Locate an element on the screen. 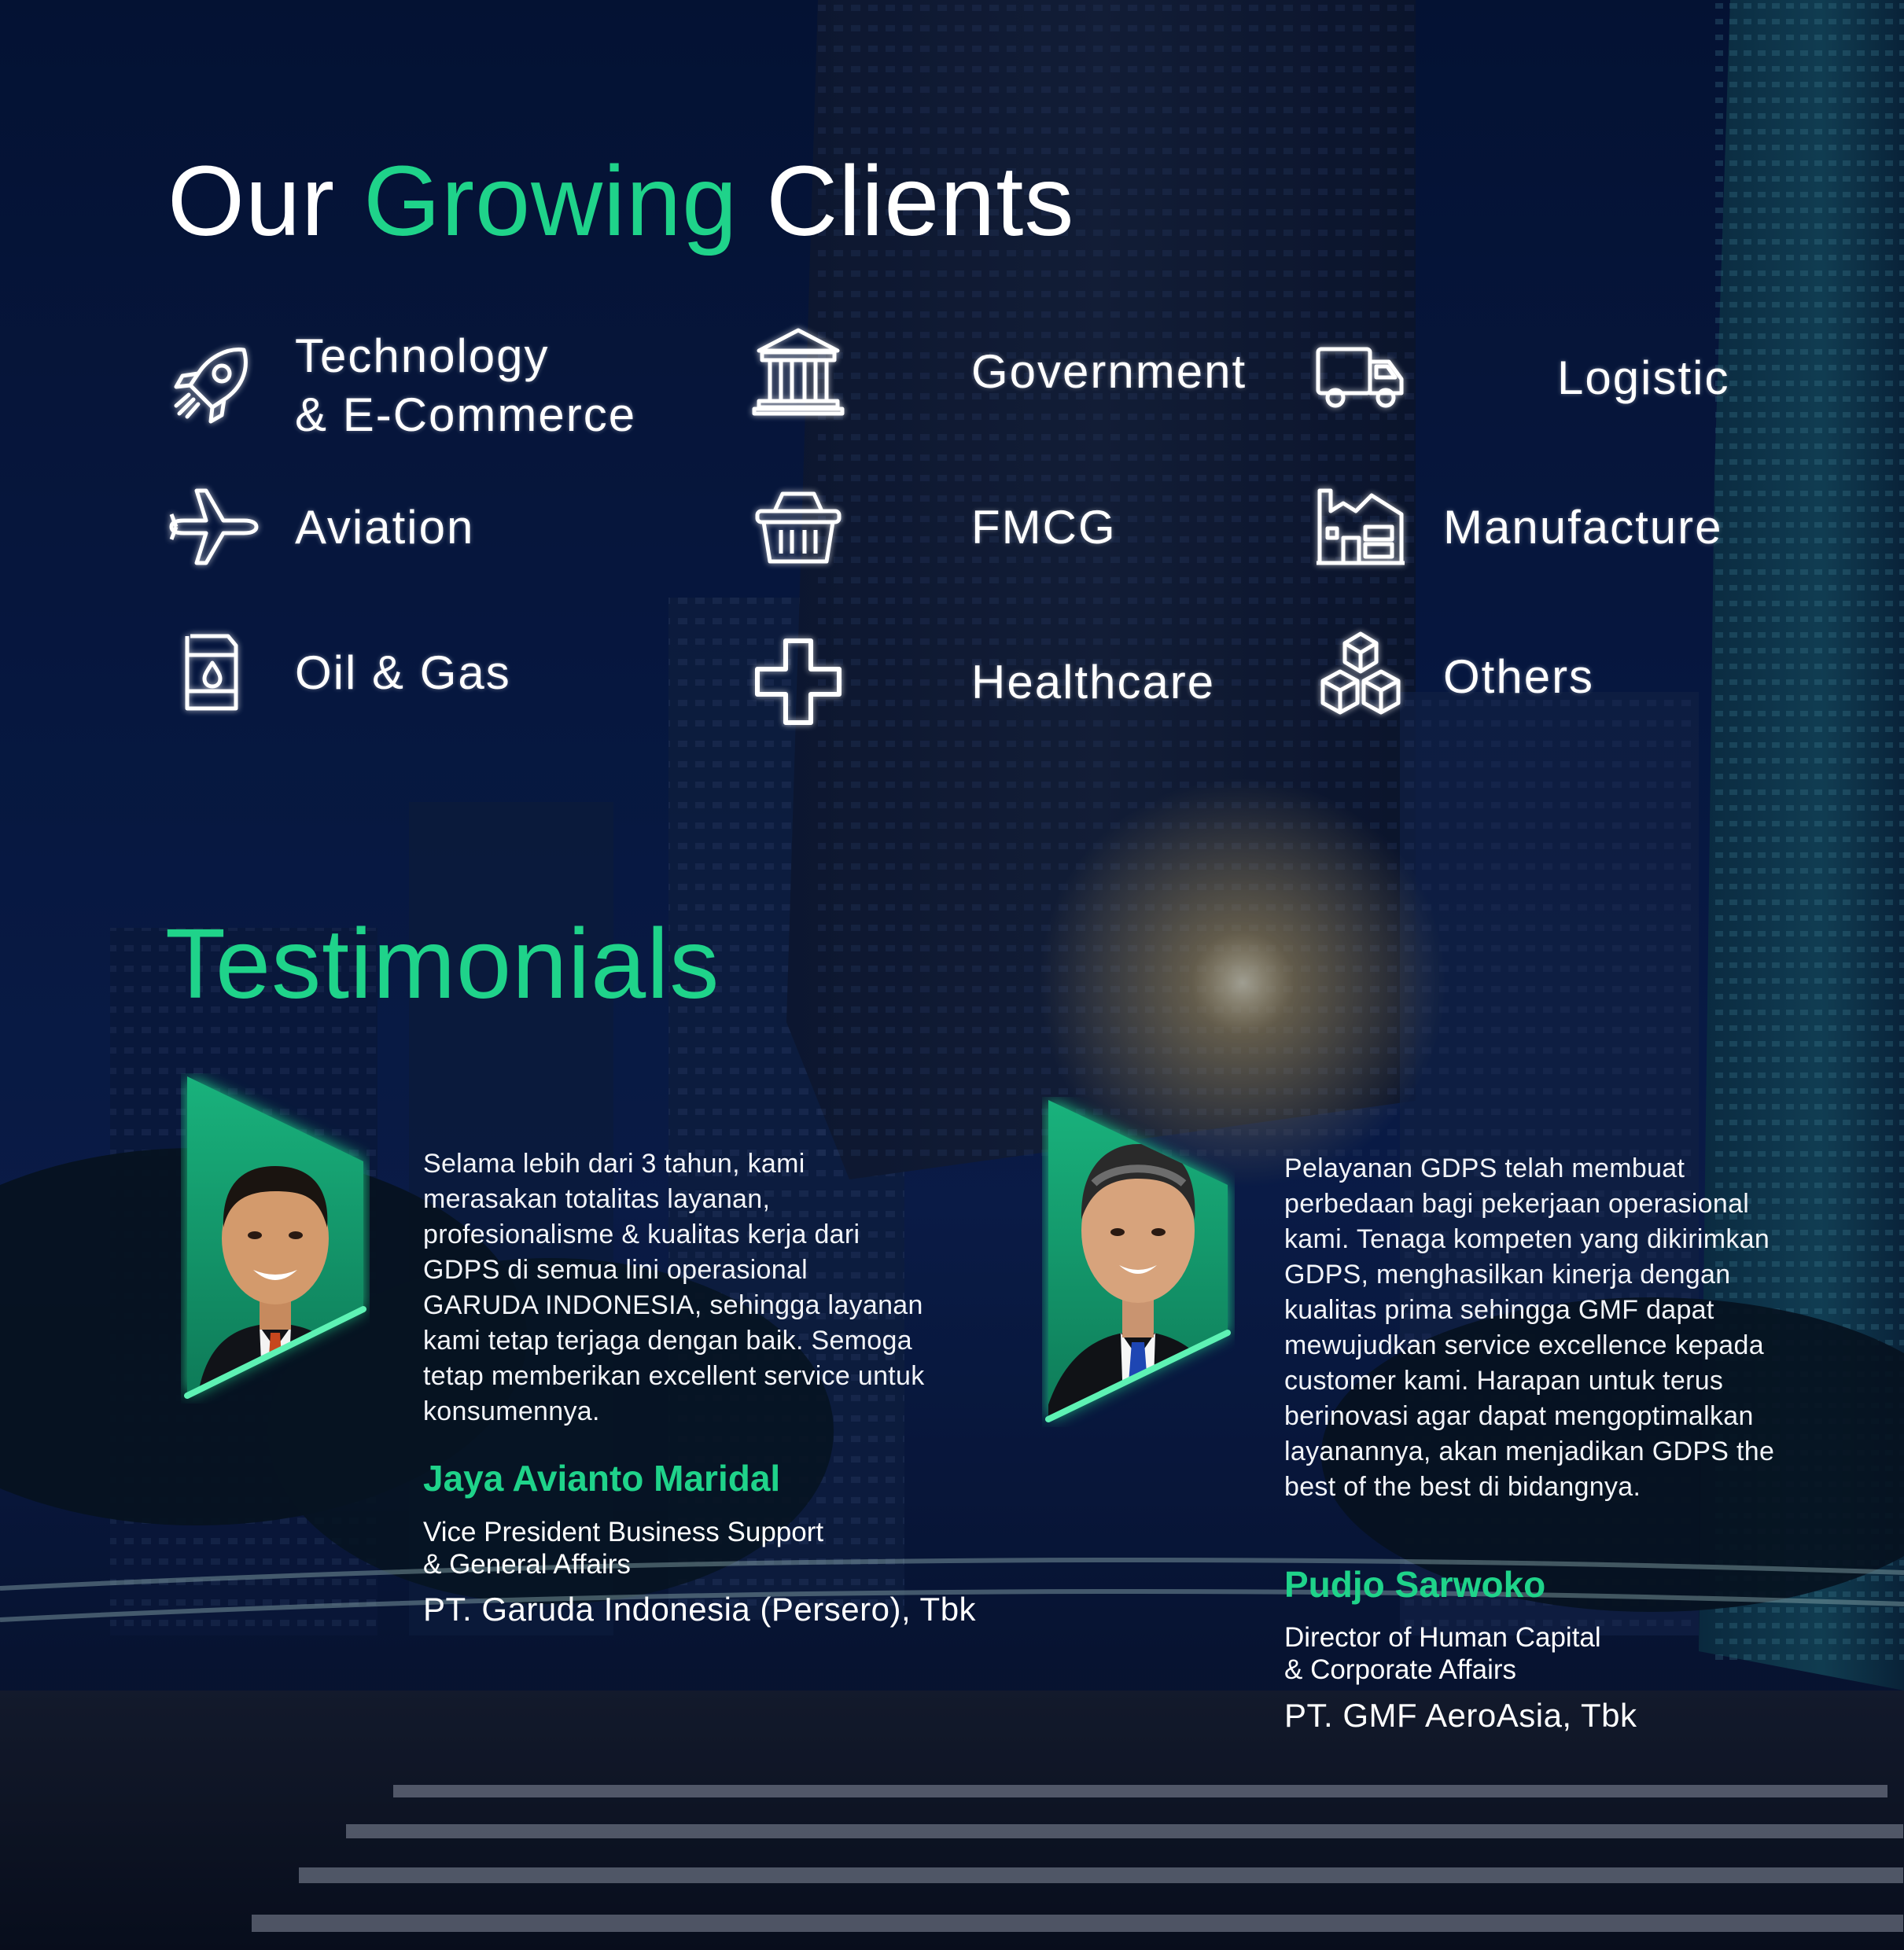  client-category-logistic: Logistic is located at coordinates (1521, 377).